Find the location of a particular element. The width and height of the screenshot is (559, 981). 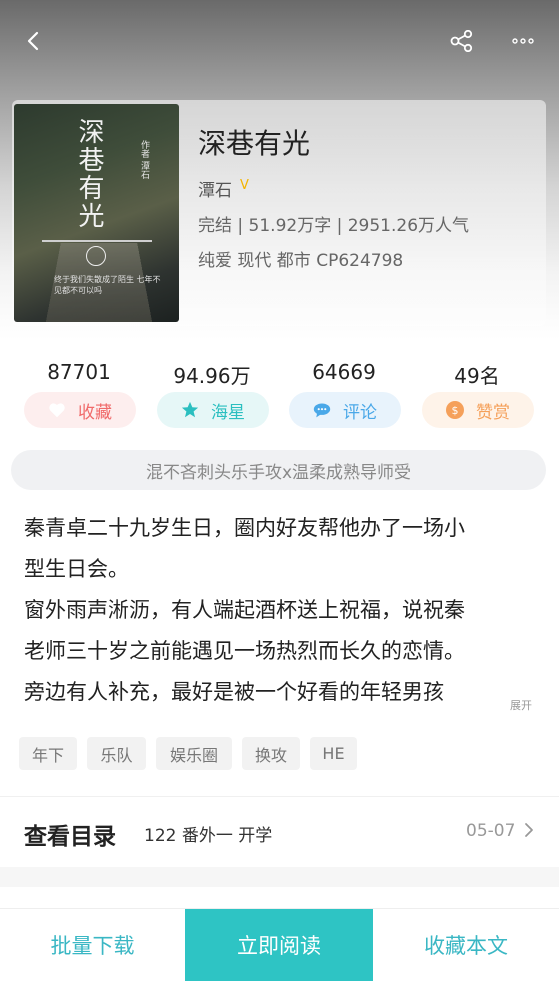

bottom-action-bar: 批量下载 立即阅读 收藏本文 is located at coordinates (279, 944).